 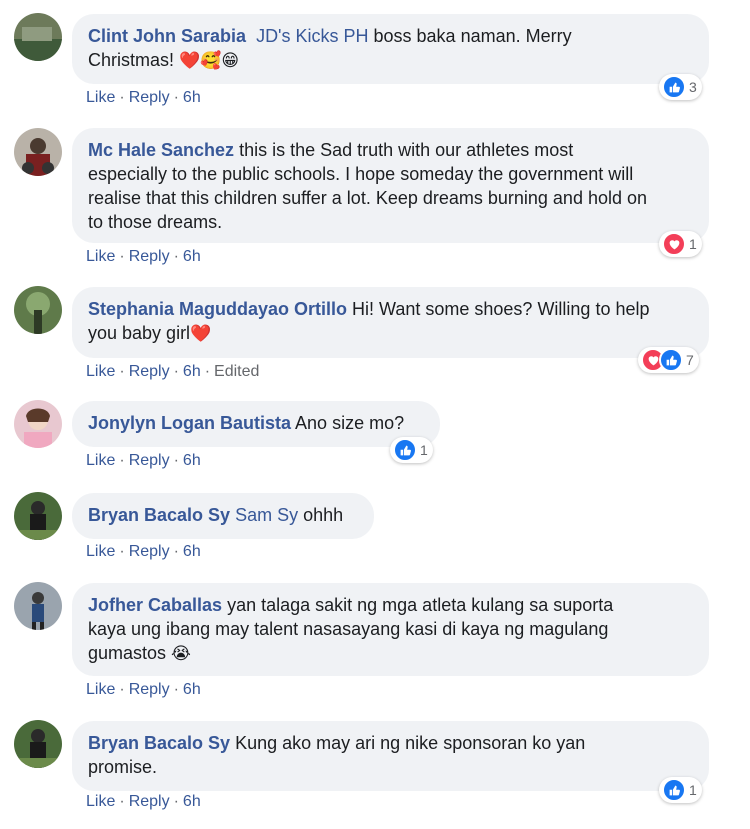 I want to click on comment-text-line3: gumastos, so click(x=130, y=653).